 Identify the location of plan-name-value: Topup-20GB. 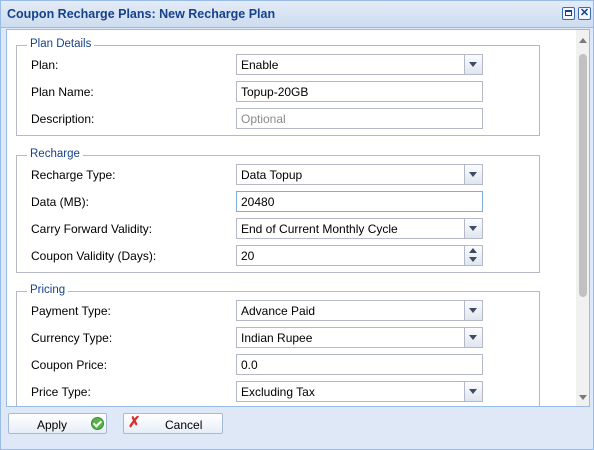
(275, 92).